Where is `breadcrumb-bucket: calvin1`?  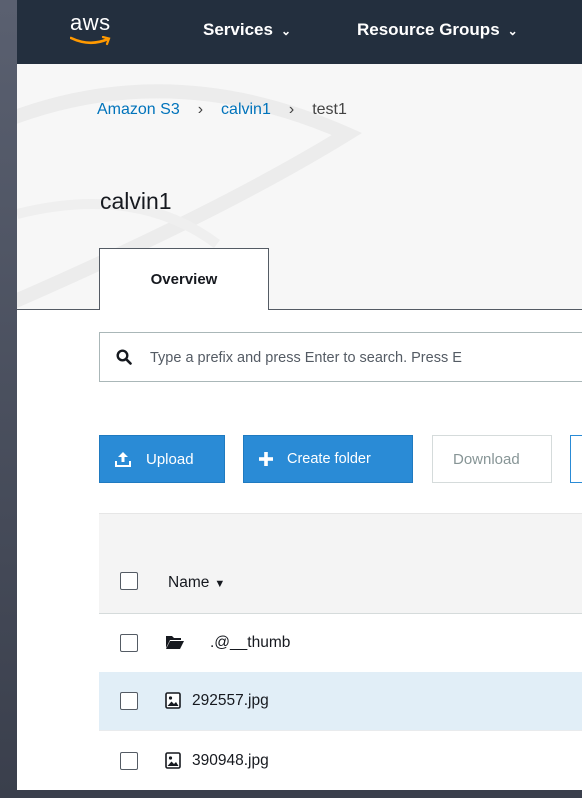 breadcrumb-bucket: calvin1 is located at coordinates (246, 109).